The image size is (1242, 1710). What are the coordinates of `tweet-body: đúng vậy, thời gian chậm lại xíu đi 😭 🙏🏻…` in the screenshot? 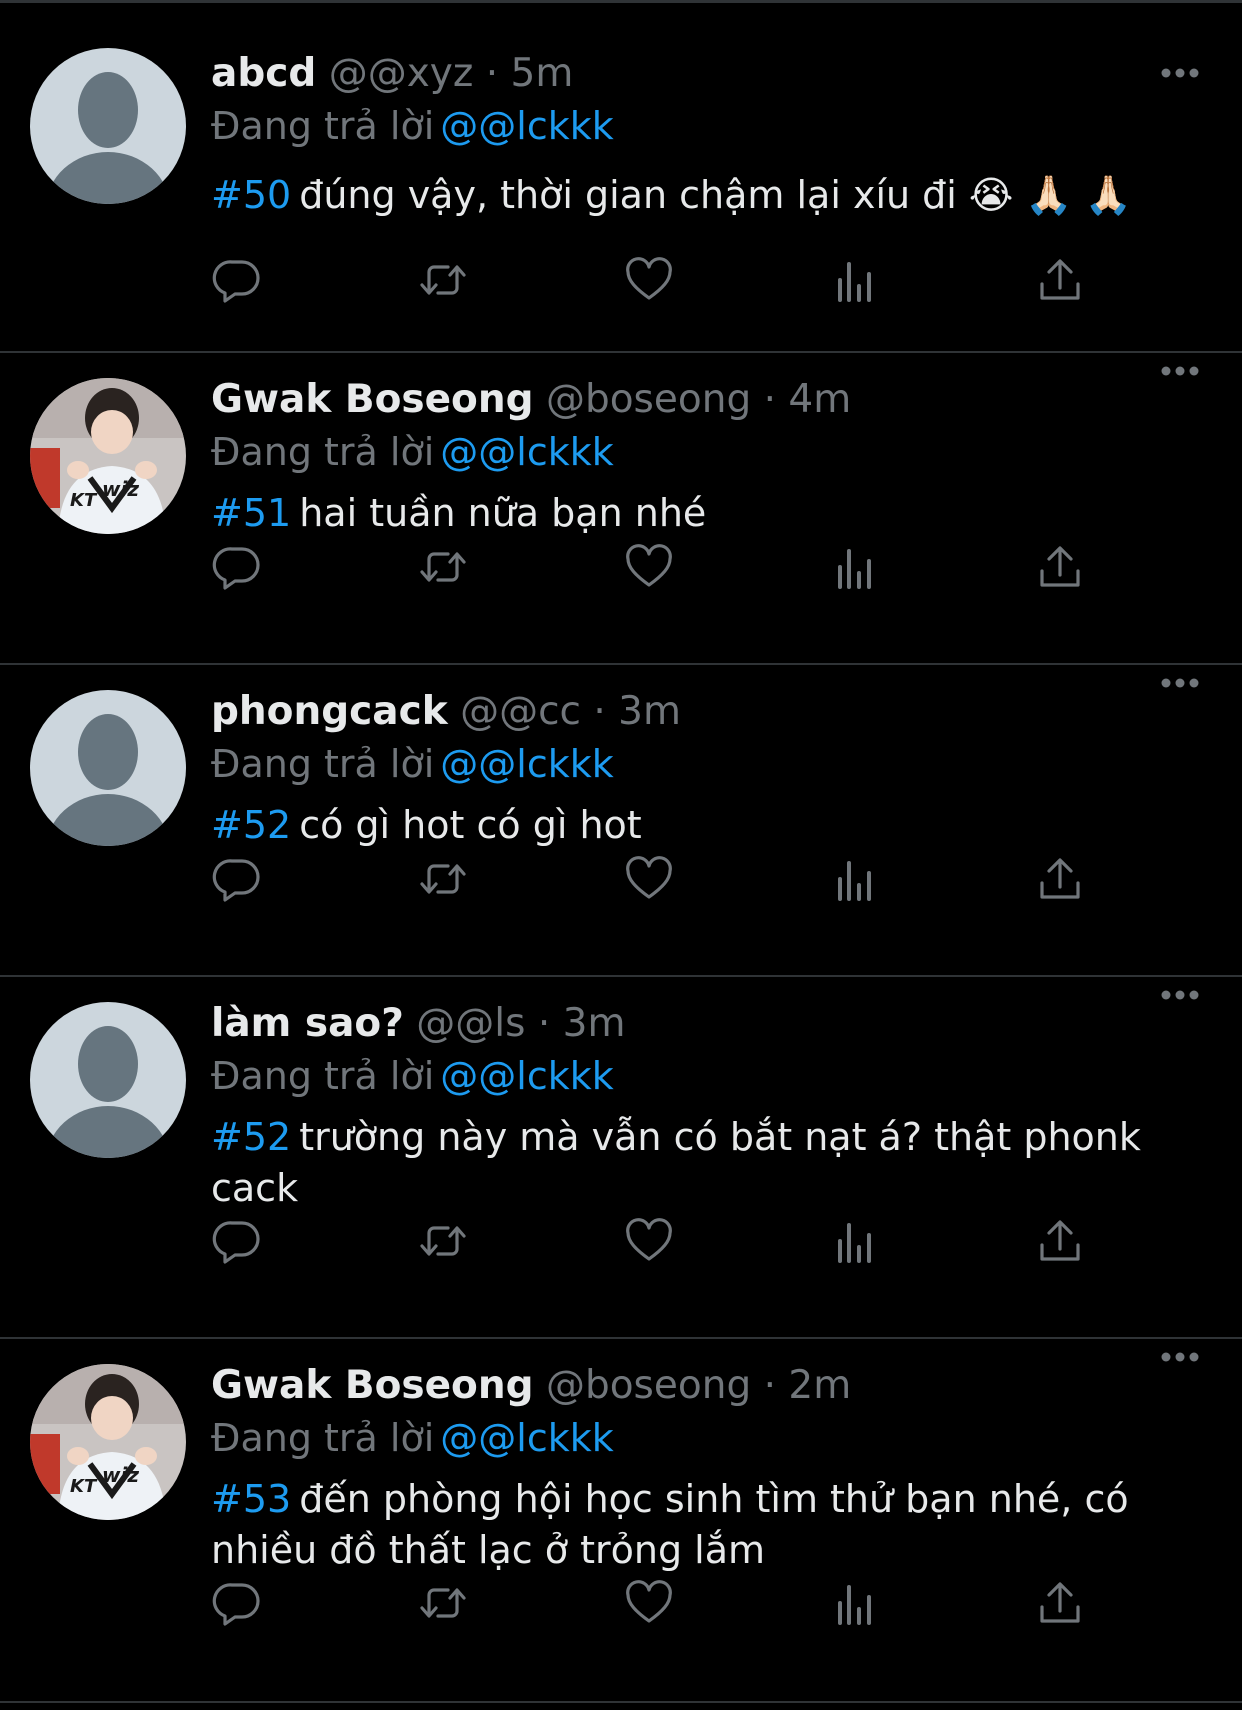 It's located at (716, 195).